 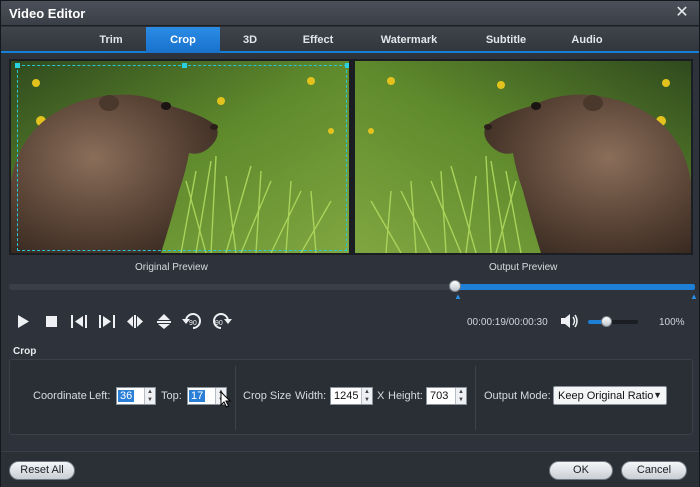 What do you see at coordinates (409, 40) in the screenshot?
I see `tab-watermark: Watermark` at bounding box center [409, 40].